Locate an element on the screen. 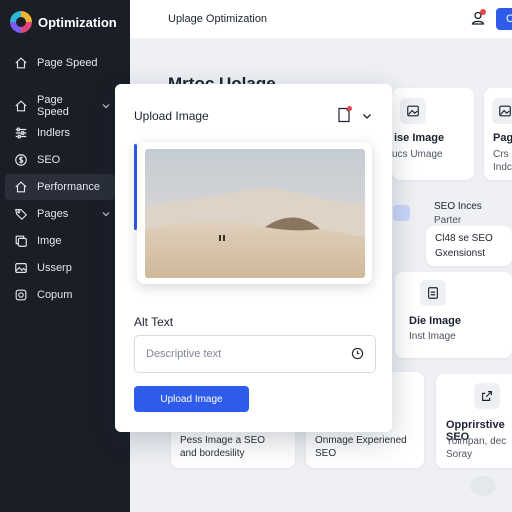  sidebar-item-page-speed: Page Speed is located at coordinates (60, 106).